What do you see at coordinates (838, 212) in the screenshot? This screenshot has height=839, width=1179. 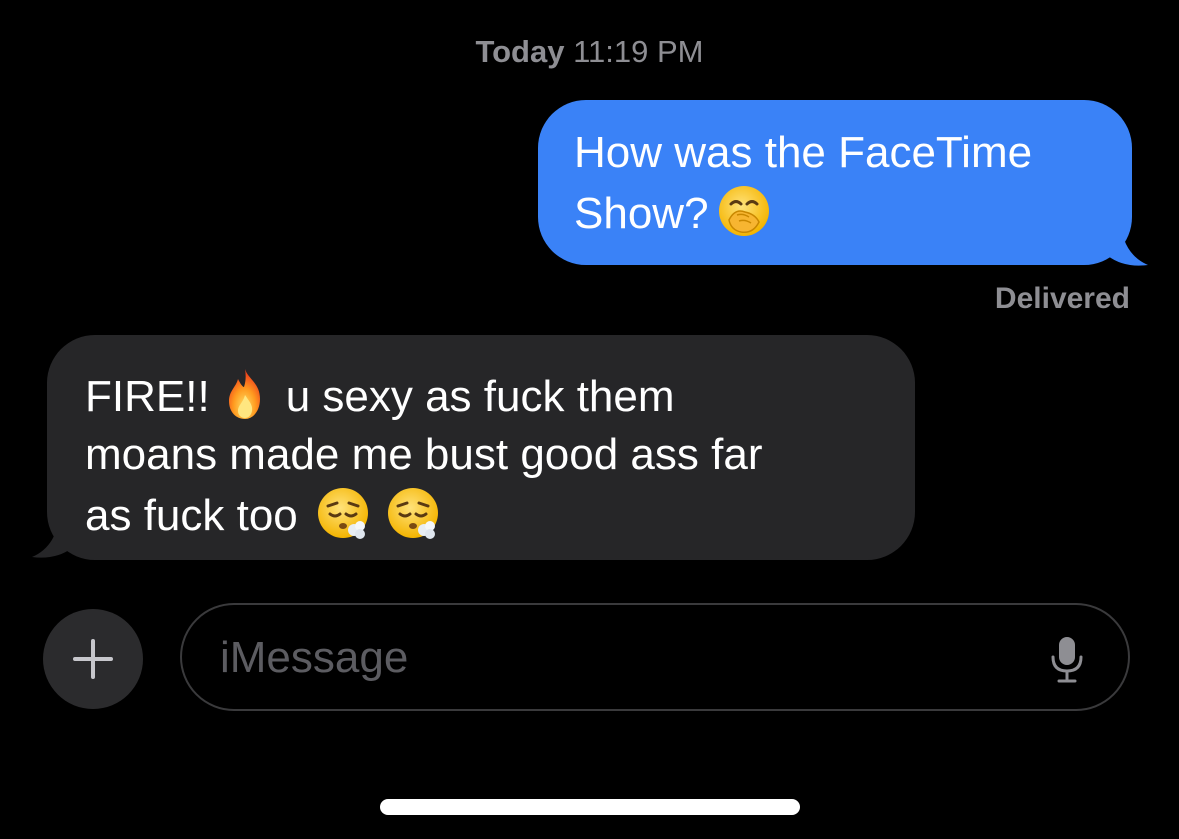 I see `message-line-with-emoji: Show?` at bounding box center [838, 212].